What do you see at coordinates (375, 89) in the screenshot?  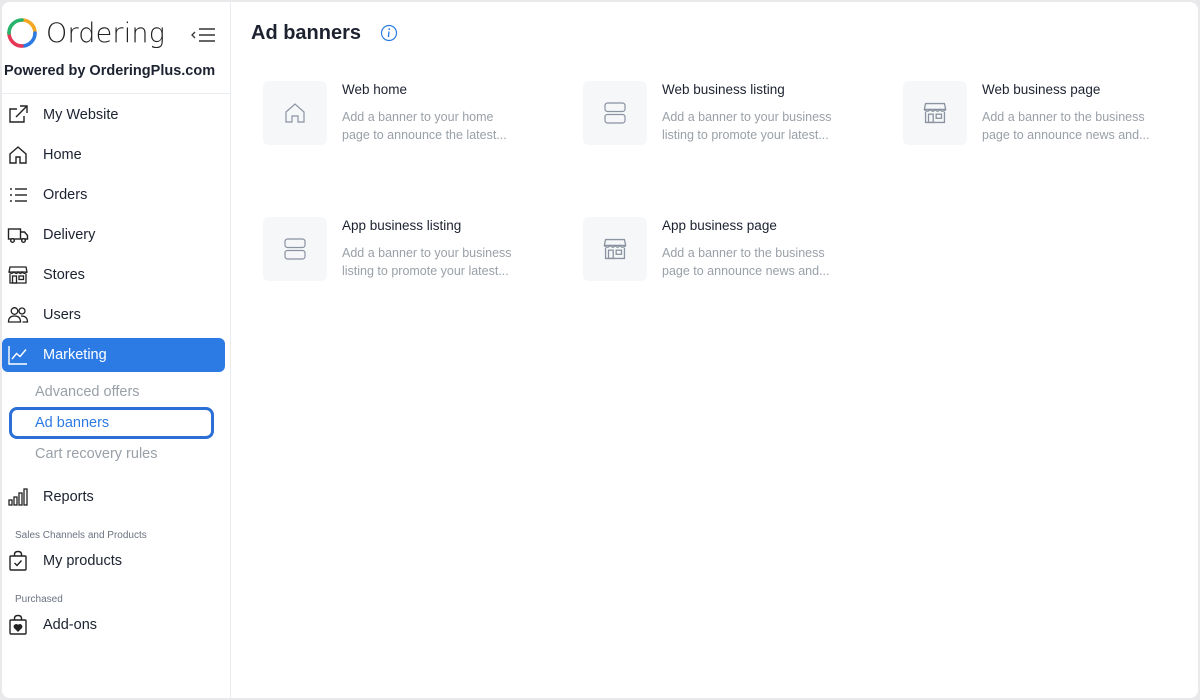 I see `card-title: Web home` at bounding box center [375, 89].